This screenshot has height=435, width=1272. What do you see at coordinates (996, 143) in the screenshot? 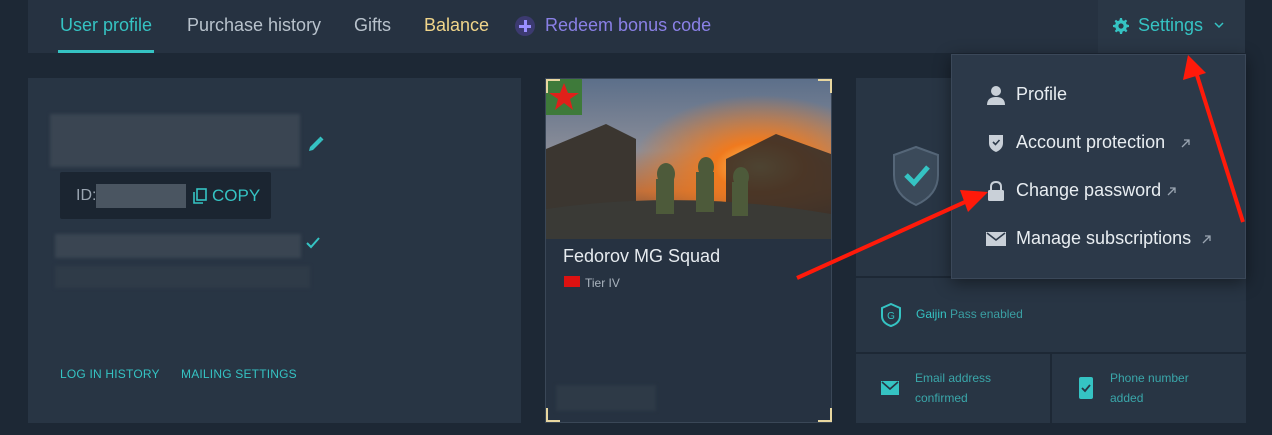
I see `shield-icon` at bounding box center [996, 143].